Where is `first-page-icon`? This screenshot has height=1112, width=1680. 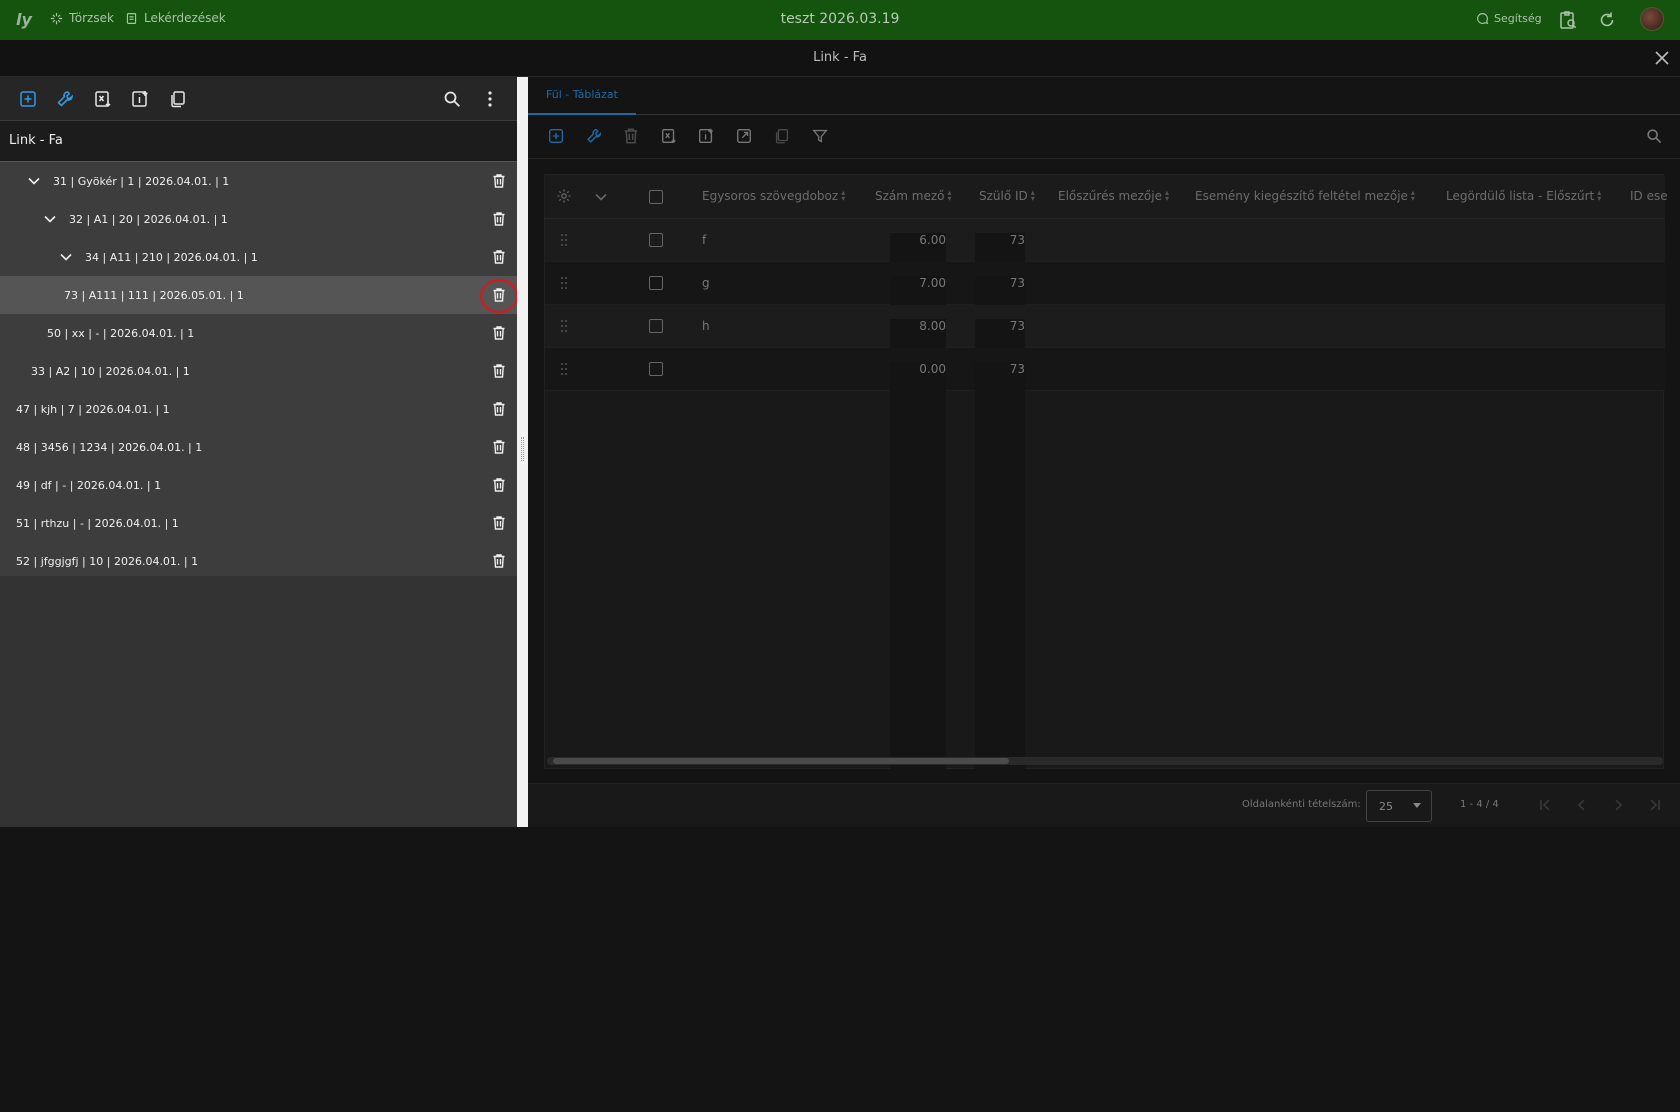
first-page-icon is located at coordinates (1545, 805).